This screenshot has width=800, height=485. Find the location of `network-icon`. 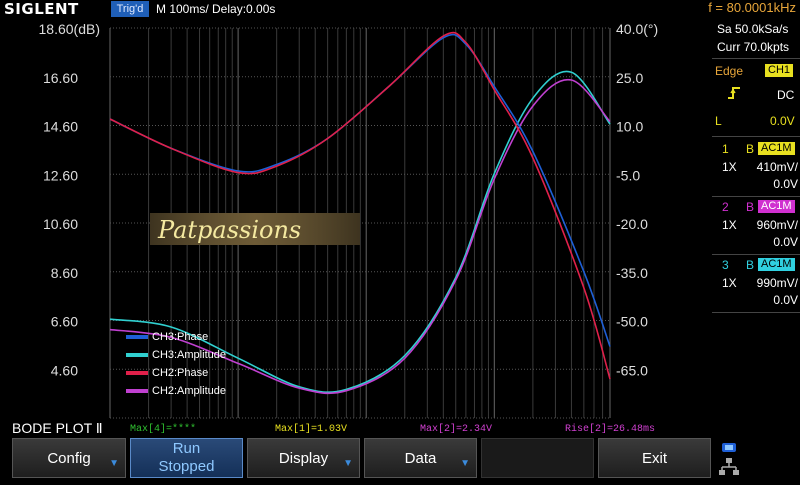

network-icon is located at coordinates (729, 459).